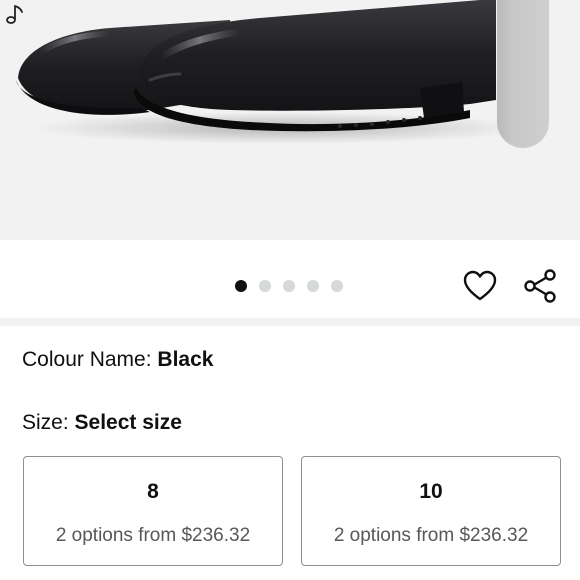 The width and height of the screenshot is (580, 580). I want to click on size-option-number: 10, so click(431, 491).